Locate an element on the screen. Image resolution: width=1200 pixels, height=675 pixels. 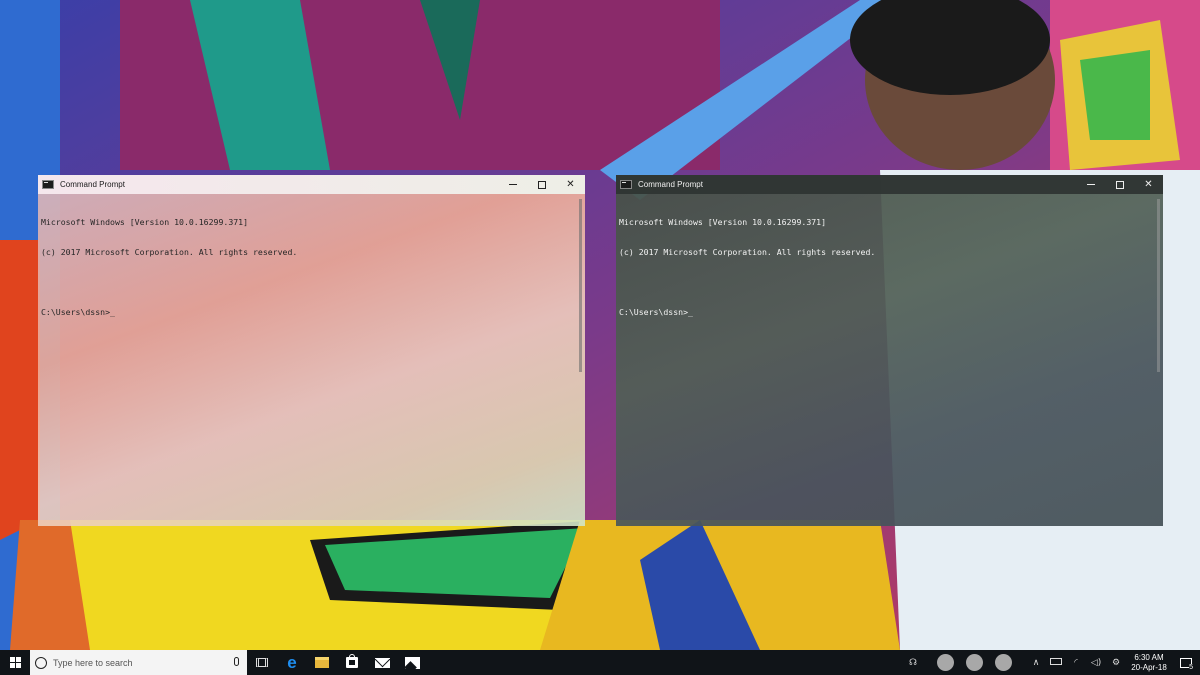
photos-button is located at coordinates (412, 662).